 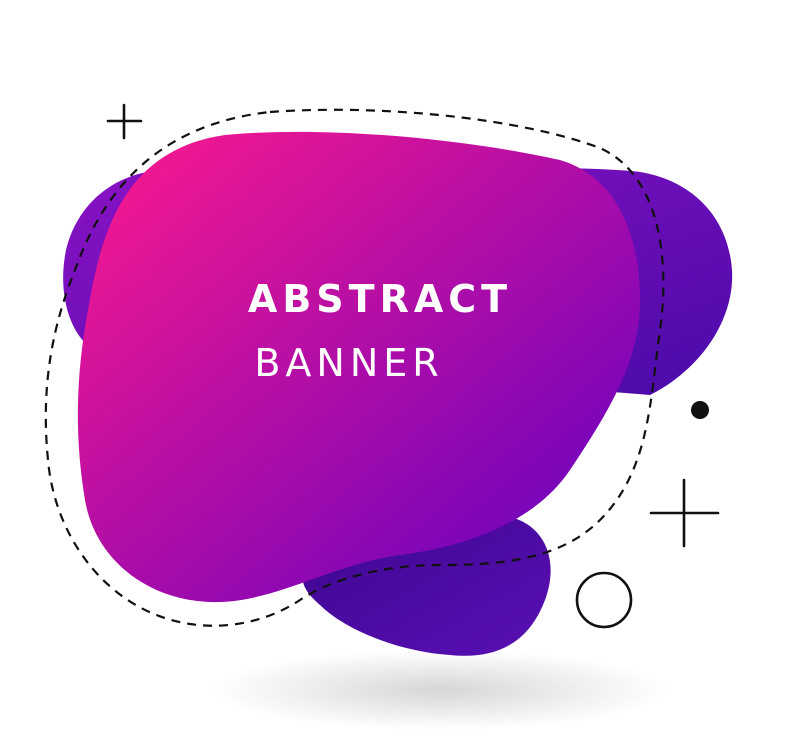 What do you see at coordinates (124, 121) in the screenshot?
I see `plus-icon-top-left` at bounding box center [124, 121].